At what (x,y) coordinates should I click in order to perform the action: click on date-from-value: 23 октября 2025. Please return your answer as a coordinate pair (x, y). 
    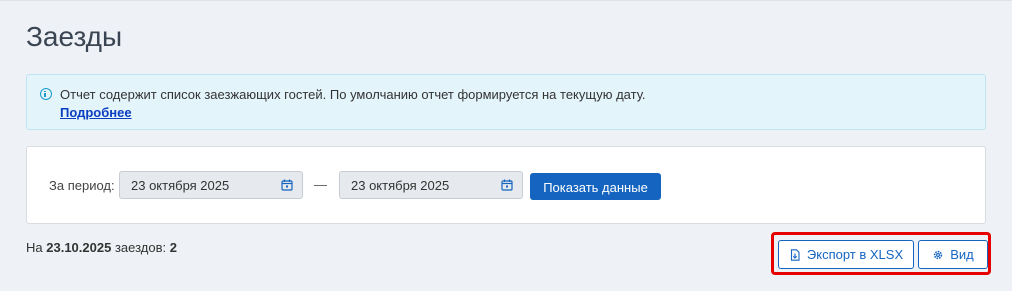
    Looking at the image, I should click on (180, 185).